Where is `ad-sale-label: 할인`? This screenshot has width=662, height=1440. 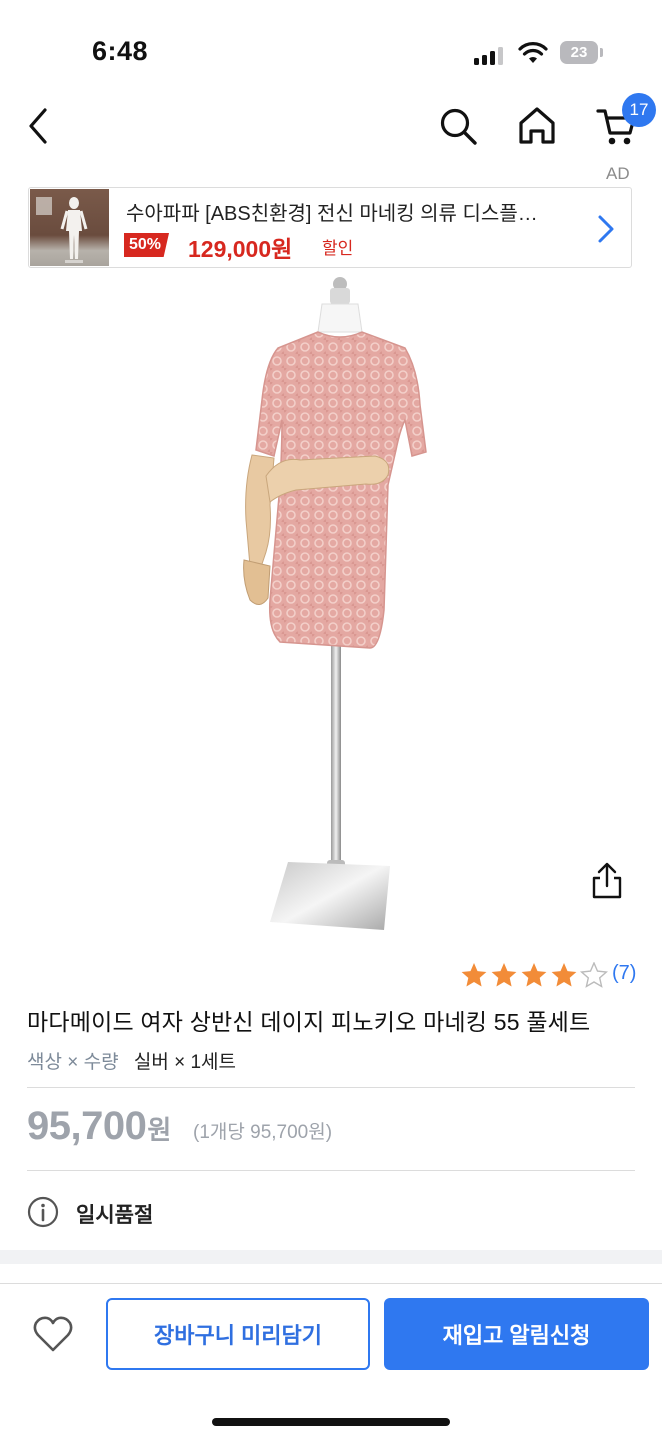 ad-sale-label: 할인 is located at coordinates (338, 248).